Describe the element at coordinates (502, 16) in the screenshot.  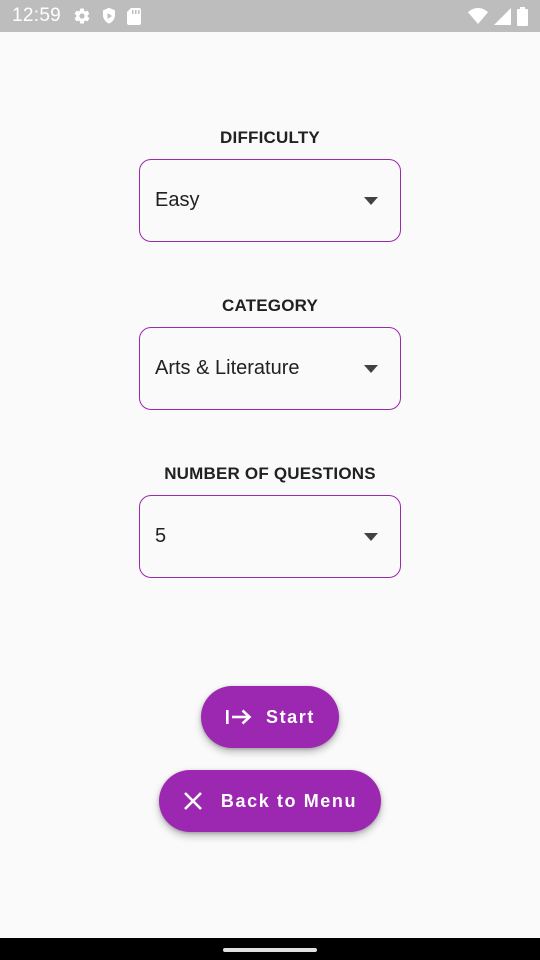
I see `cell-signal-icon` at that location.